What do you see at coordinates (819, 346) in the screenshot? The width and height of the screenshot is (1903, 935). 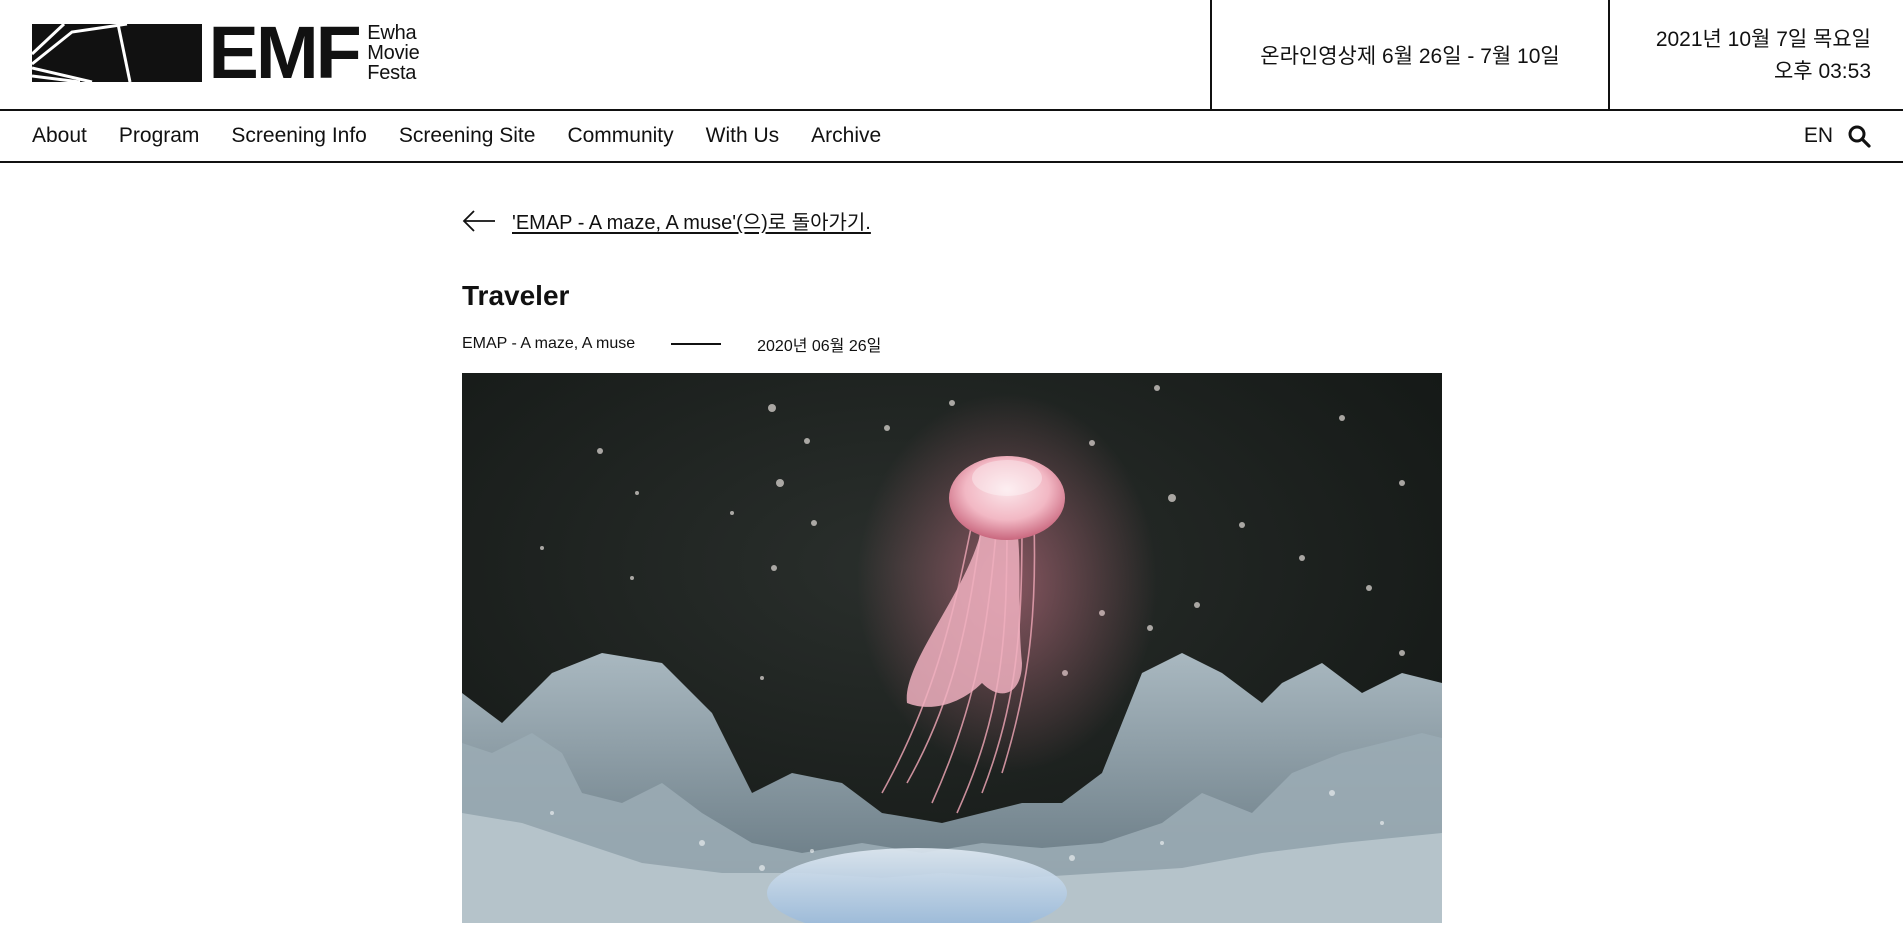 I see `post-date: 2020년 06월 26일` at bounding box center [819, 346].